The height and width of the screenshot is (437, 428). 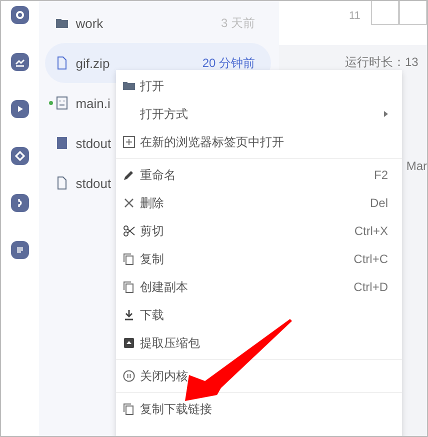 What do you see at coordinates (237, 23) in the screenshot?
I see `file-time: 3 天前` at bounding box center [237, 23].